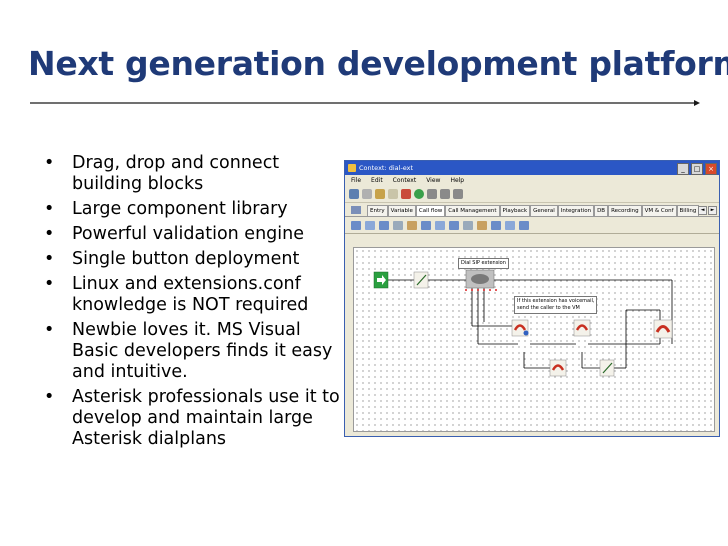 This screenshot has height=546, width=728. What do you see at coordinates (688, 210) in the screenshot?
I see `tab-billing: Billing` at bounding box center [688, 210].